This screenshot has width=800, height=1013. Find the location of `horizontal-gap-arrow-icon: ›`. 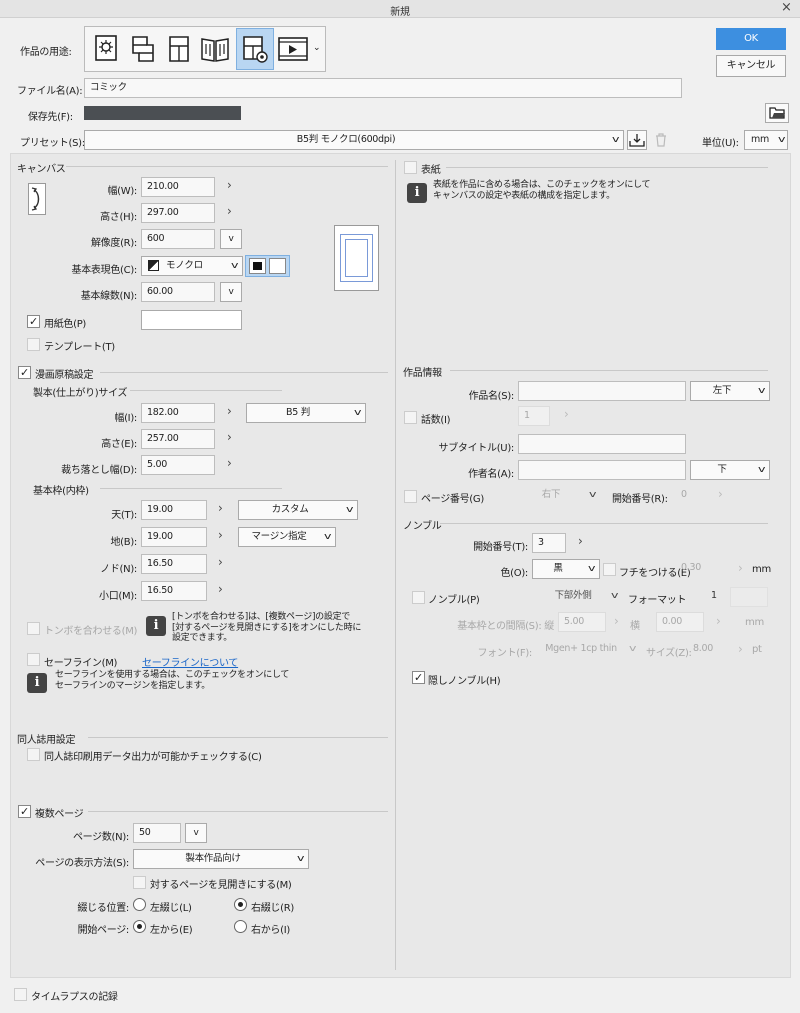

horizontal-gap-arrow-icon: › is located at coordinates (718, 621).